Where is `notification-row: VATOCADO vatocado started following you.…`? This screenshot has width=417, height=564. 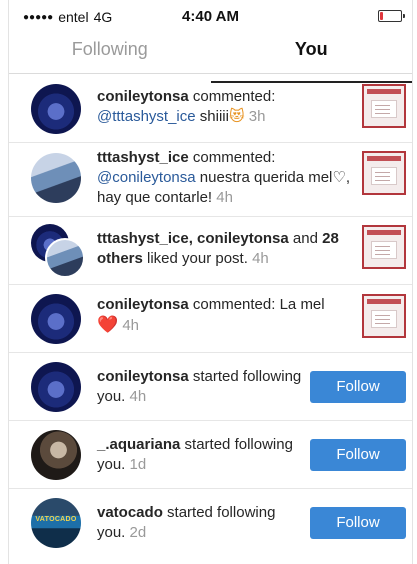
notification-row: VATOCADO vatocado started following you.… is located at coordinates (210, 525).